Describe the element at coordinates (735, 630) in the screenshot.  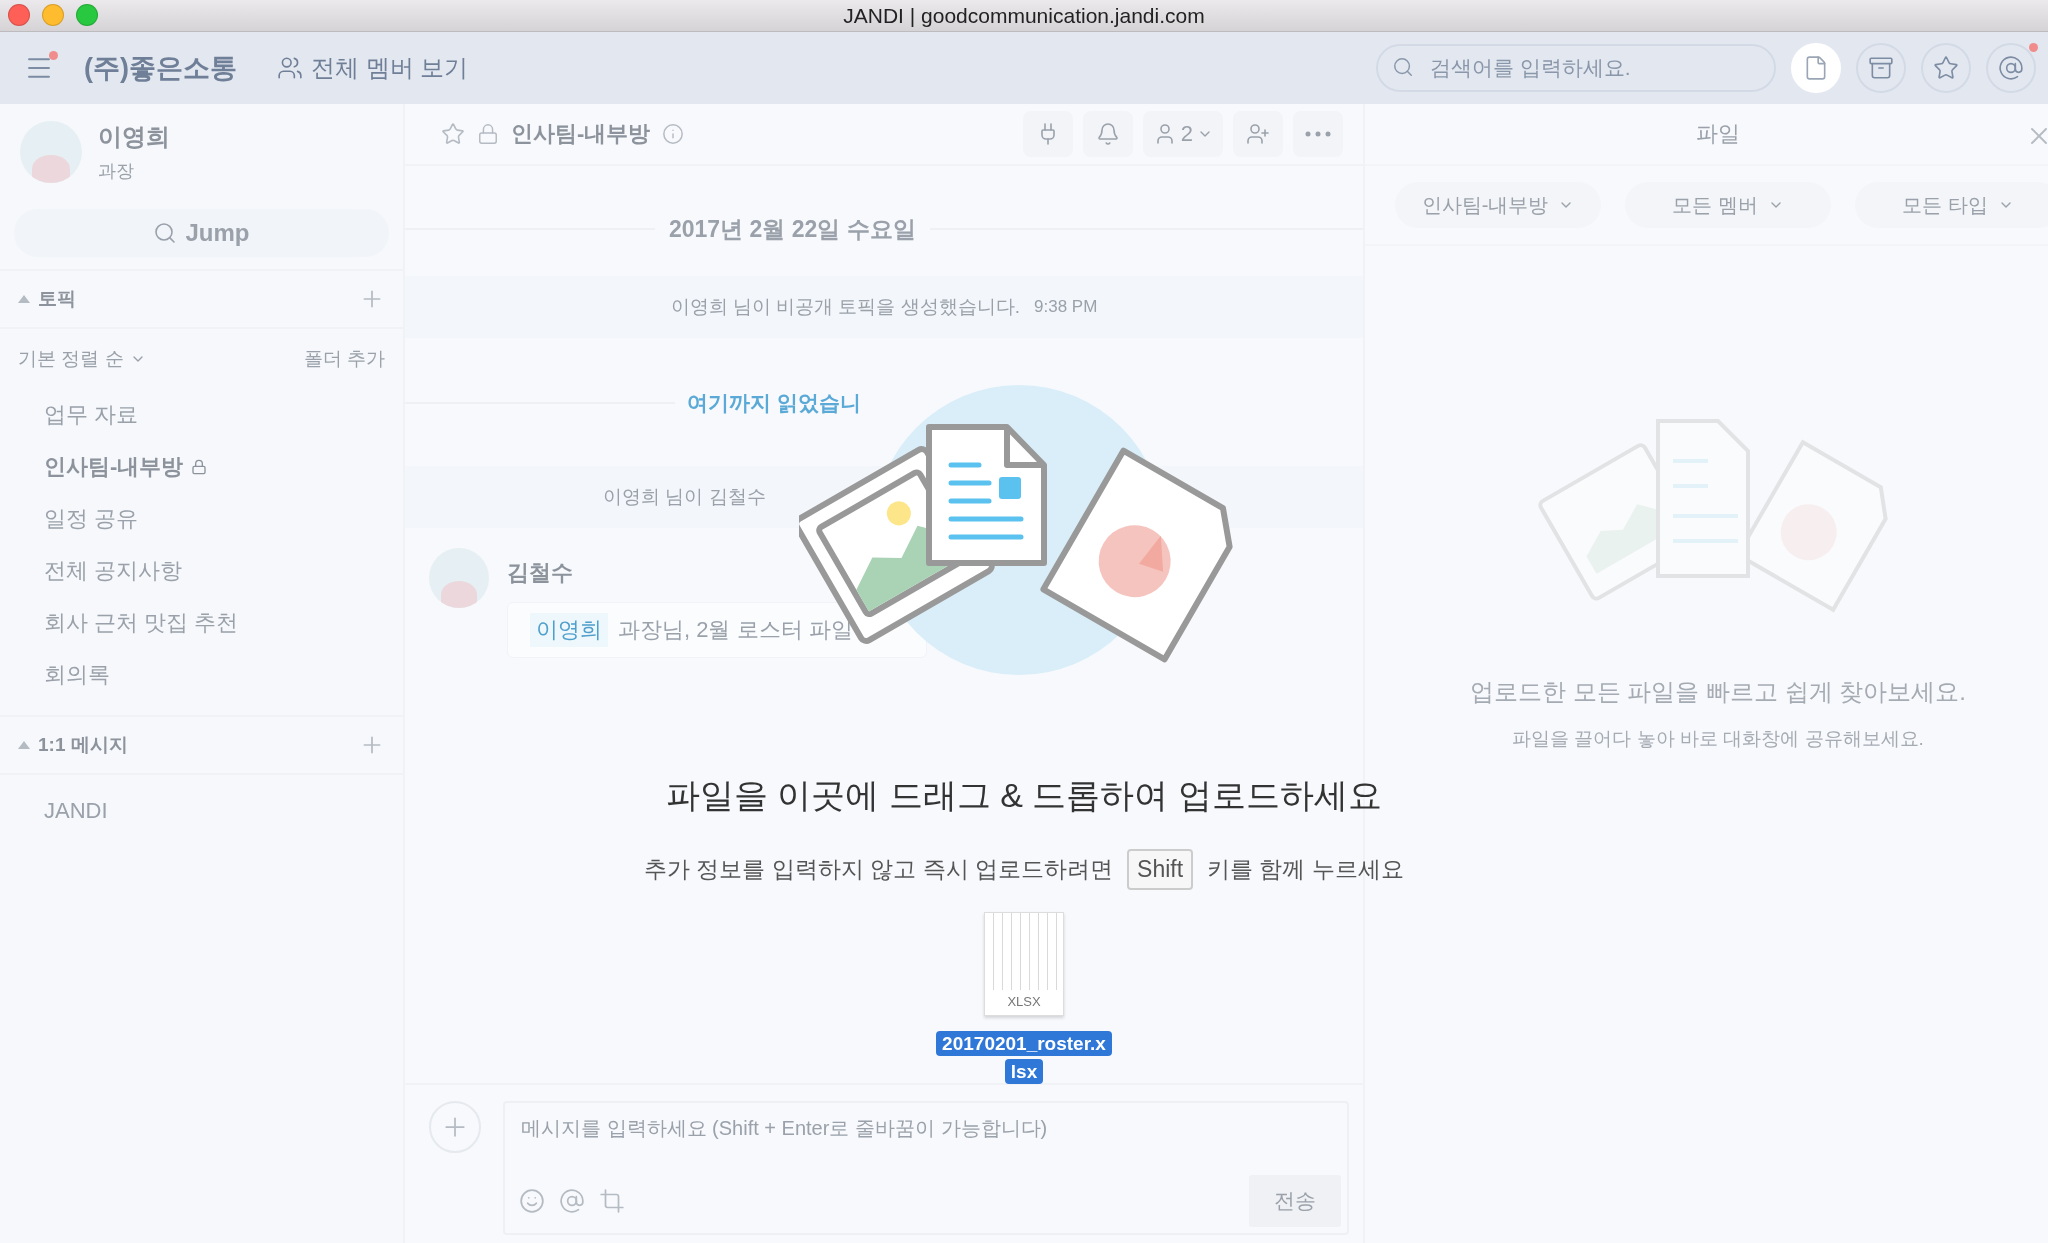
I see `message-text: 과장님, 2월 로스터 파일` at that location.